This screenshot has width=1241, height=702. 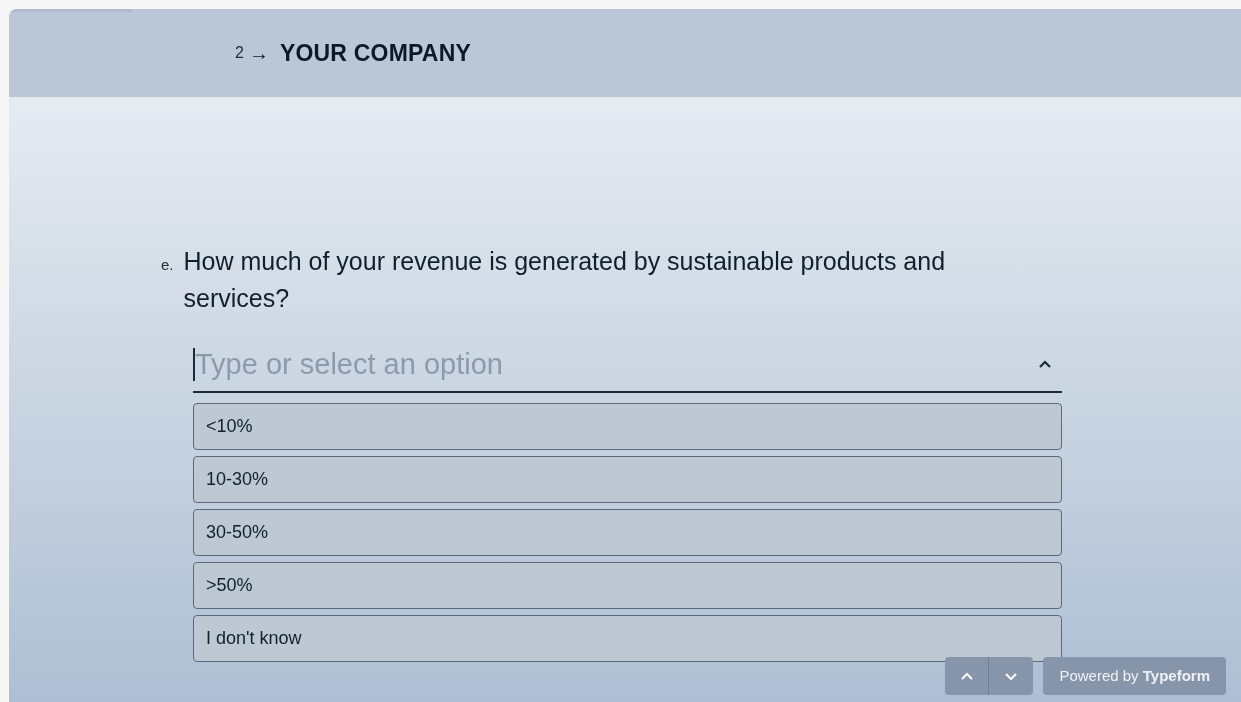 I want to click on option-item: I don't know, so click(x=627, y=638).